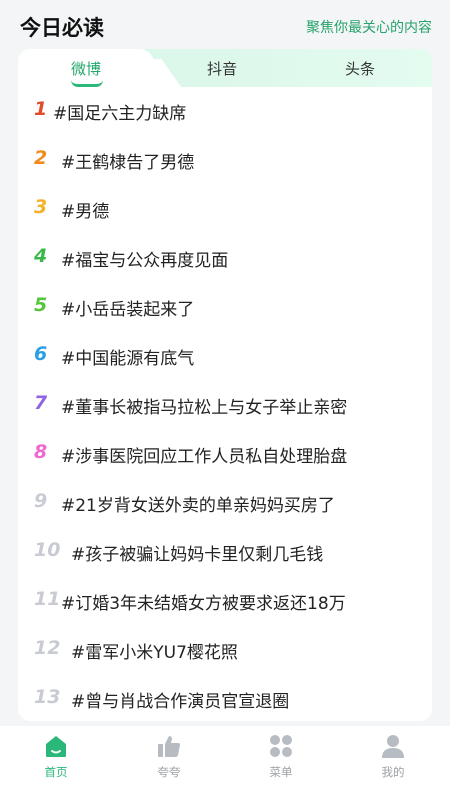  I want to click on list-item: 9 #21岁背女送外卖的单亲妈妈买房了, so click(225, 504).